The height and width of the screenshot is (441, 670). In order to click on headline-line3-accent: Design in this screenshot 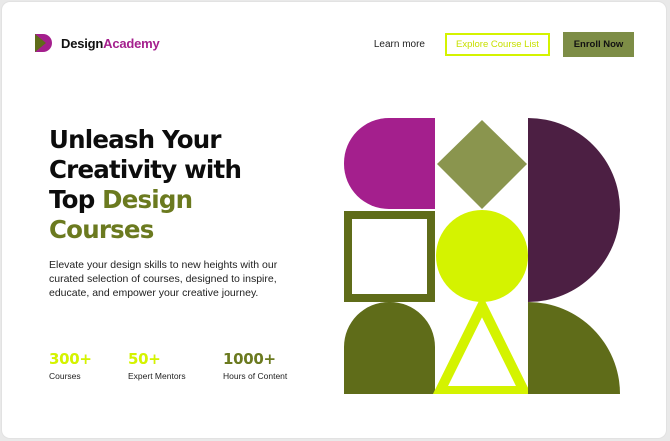, I will do `click(147, 199)`.